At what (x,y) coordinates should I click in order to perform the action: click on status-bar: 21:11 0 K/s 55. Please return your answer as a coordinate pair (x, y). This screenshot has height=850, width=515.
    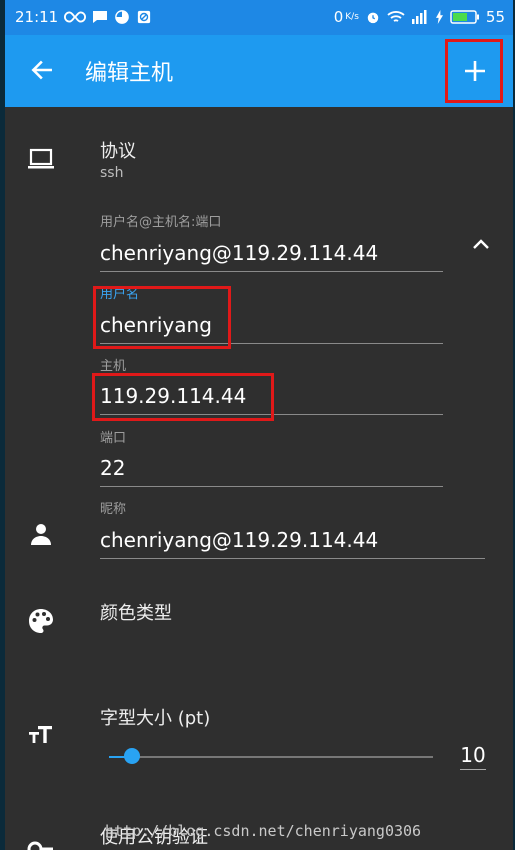
    Looking at the image, I should click on (259, 17).